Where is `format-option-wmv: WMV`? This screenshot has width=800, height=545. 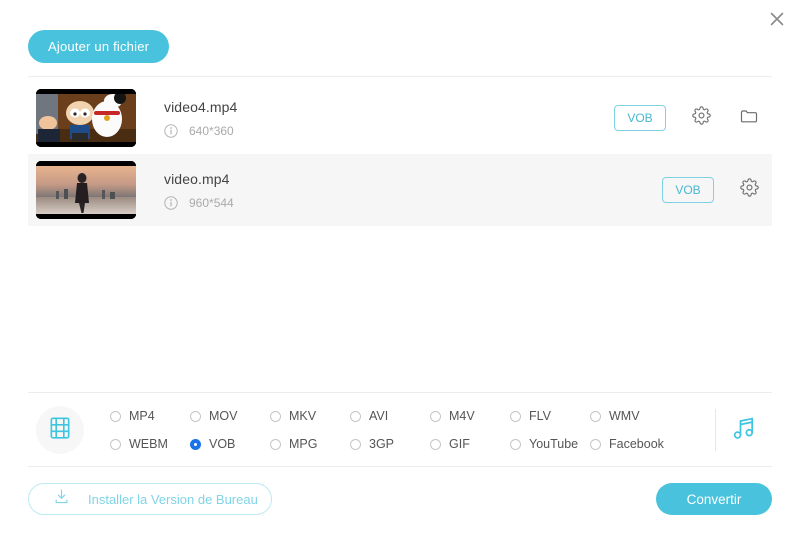
format-option-wmv: WMV is located at coordinates (630, 416).